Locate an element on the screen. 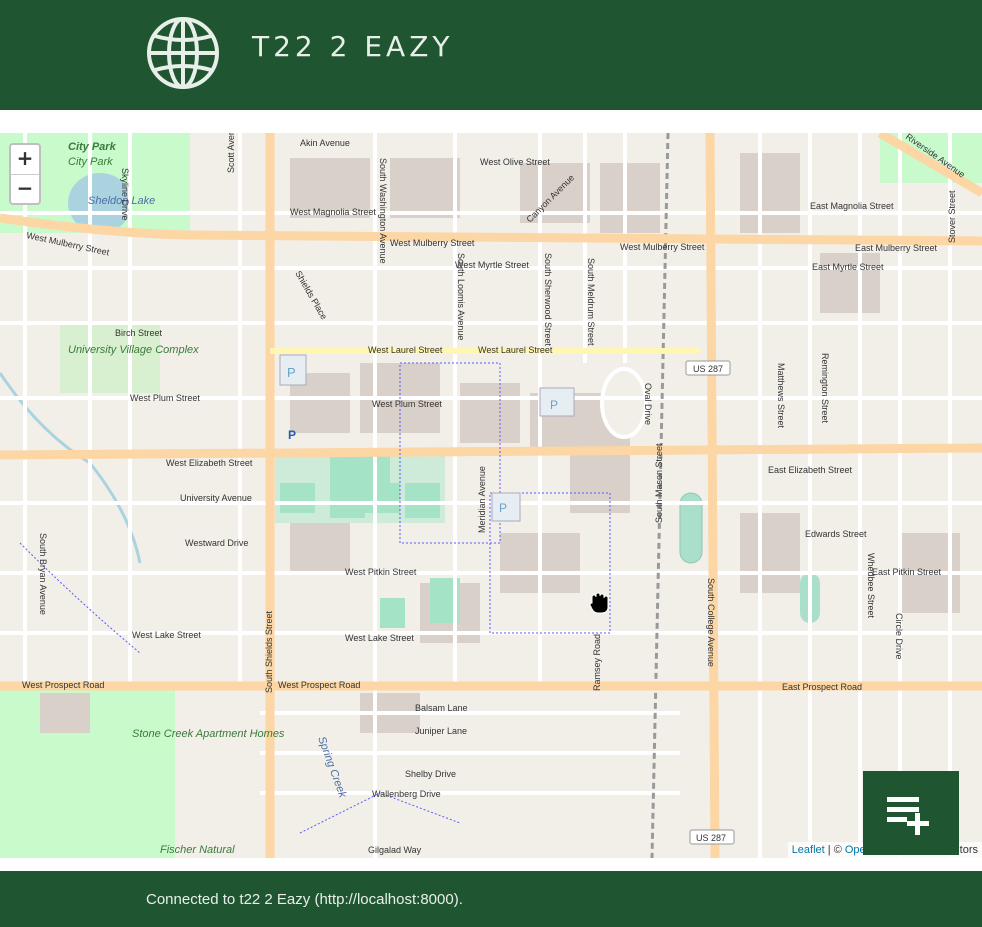 This screenshot has width=982, height=927. globe-icon is located at coordinates (183, 53).